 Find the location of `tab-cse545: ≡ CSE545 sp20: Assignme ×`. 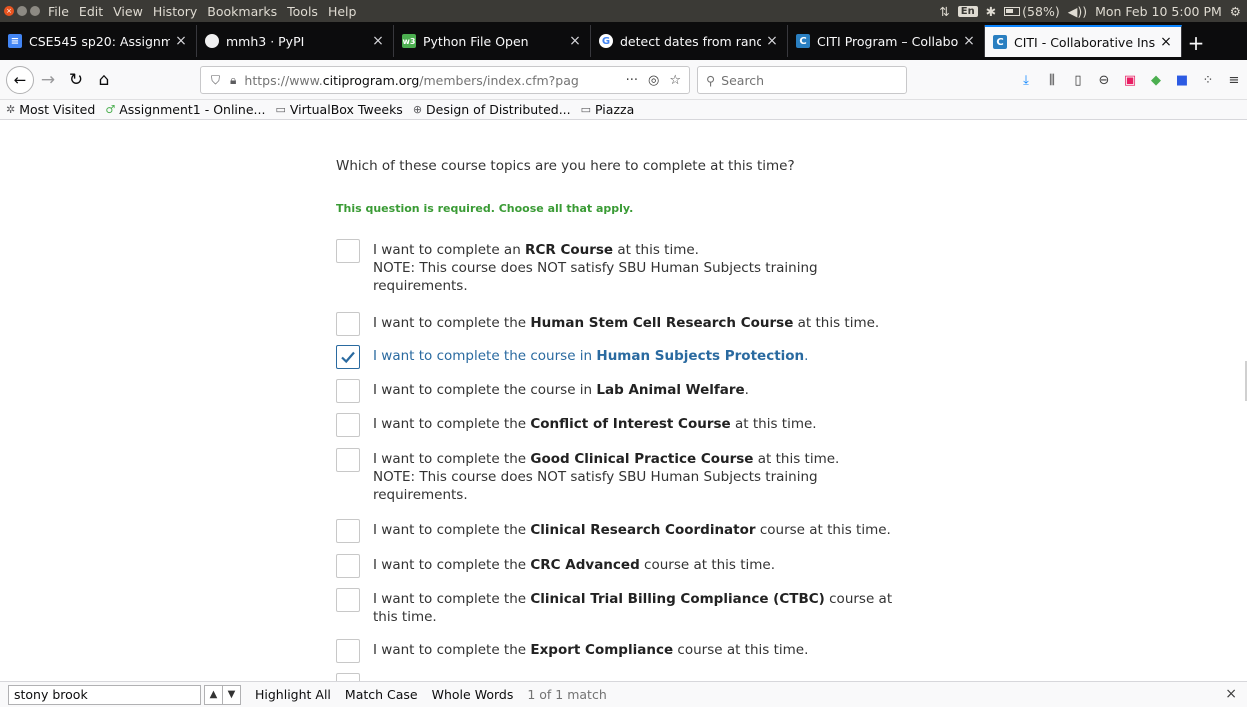

tab-cse545: ≡ CSE545 sp20: Assignme × is located at coordinates (98, 41).